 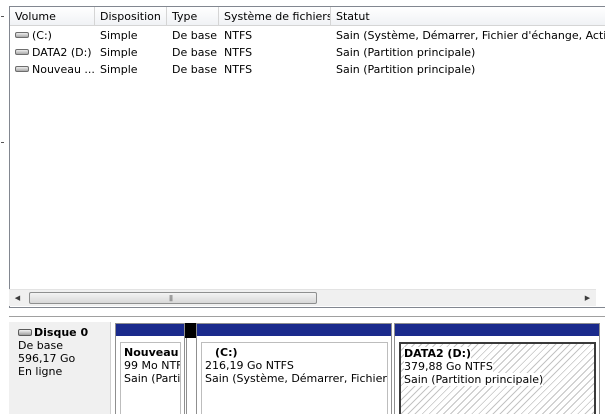 I want to click on scroll-right-icon: ▶, so click(x=587, y=298).